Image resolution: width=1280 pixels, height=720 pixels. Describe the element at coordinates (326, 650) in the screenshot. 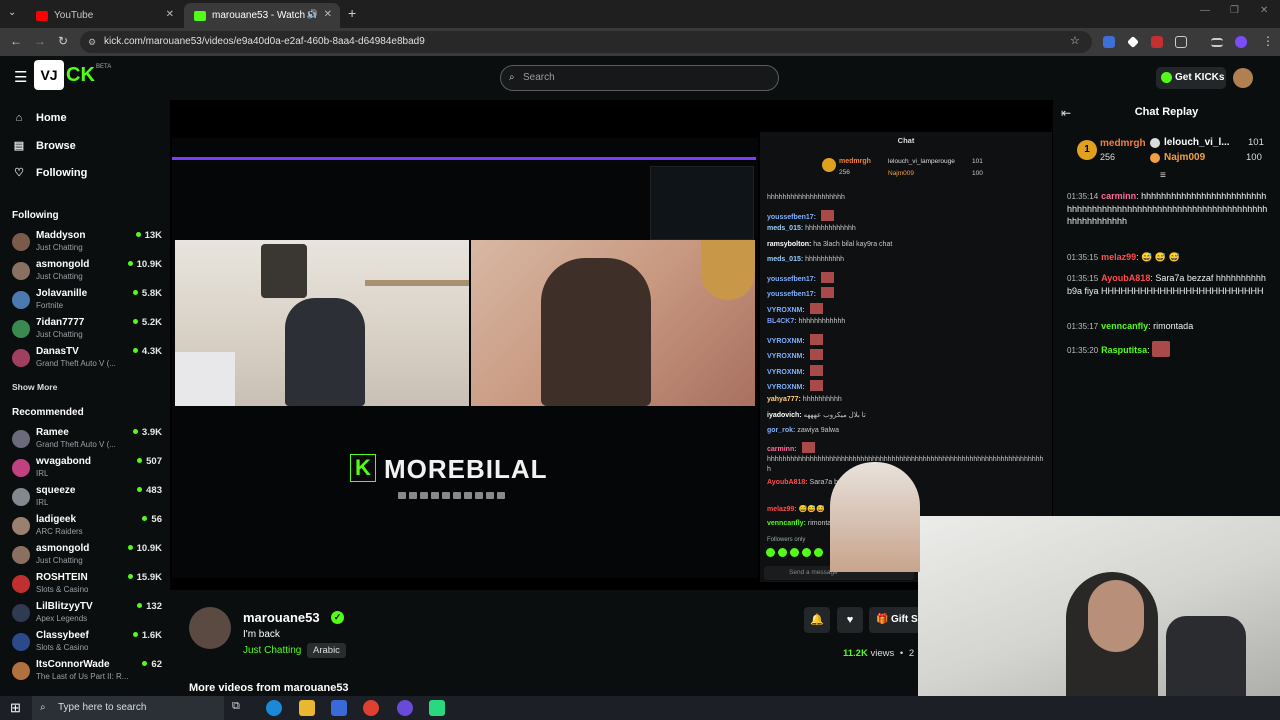

I see `language-tag: Arabic` at that location.